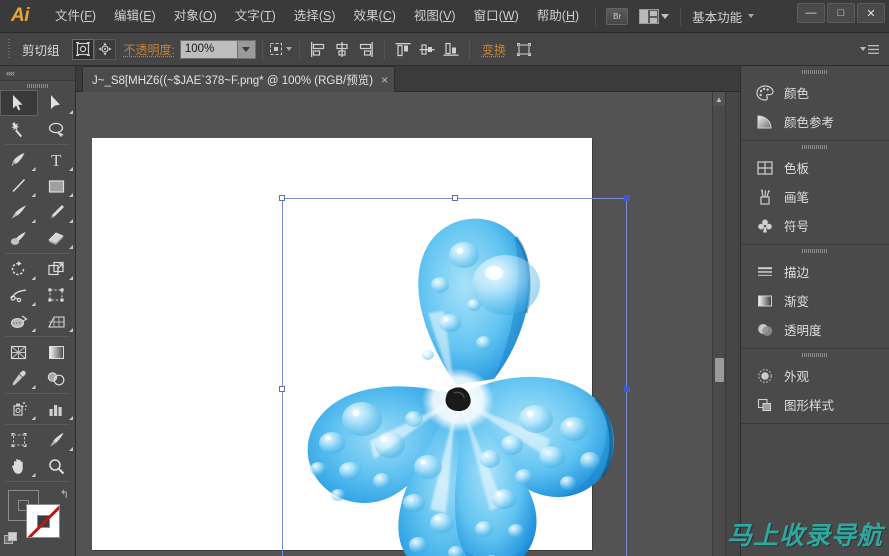 Image resolution: width=889 pixels, height=556 pixels. What do you see at coordinates (19, 466) in the screenshot?
I see `hand-tool` at bounding box center [19, 466].